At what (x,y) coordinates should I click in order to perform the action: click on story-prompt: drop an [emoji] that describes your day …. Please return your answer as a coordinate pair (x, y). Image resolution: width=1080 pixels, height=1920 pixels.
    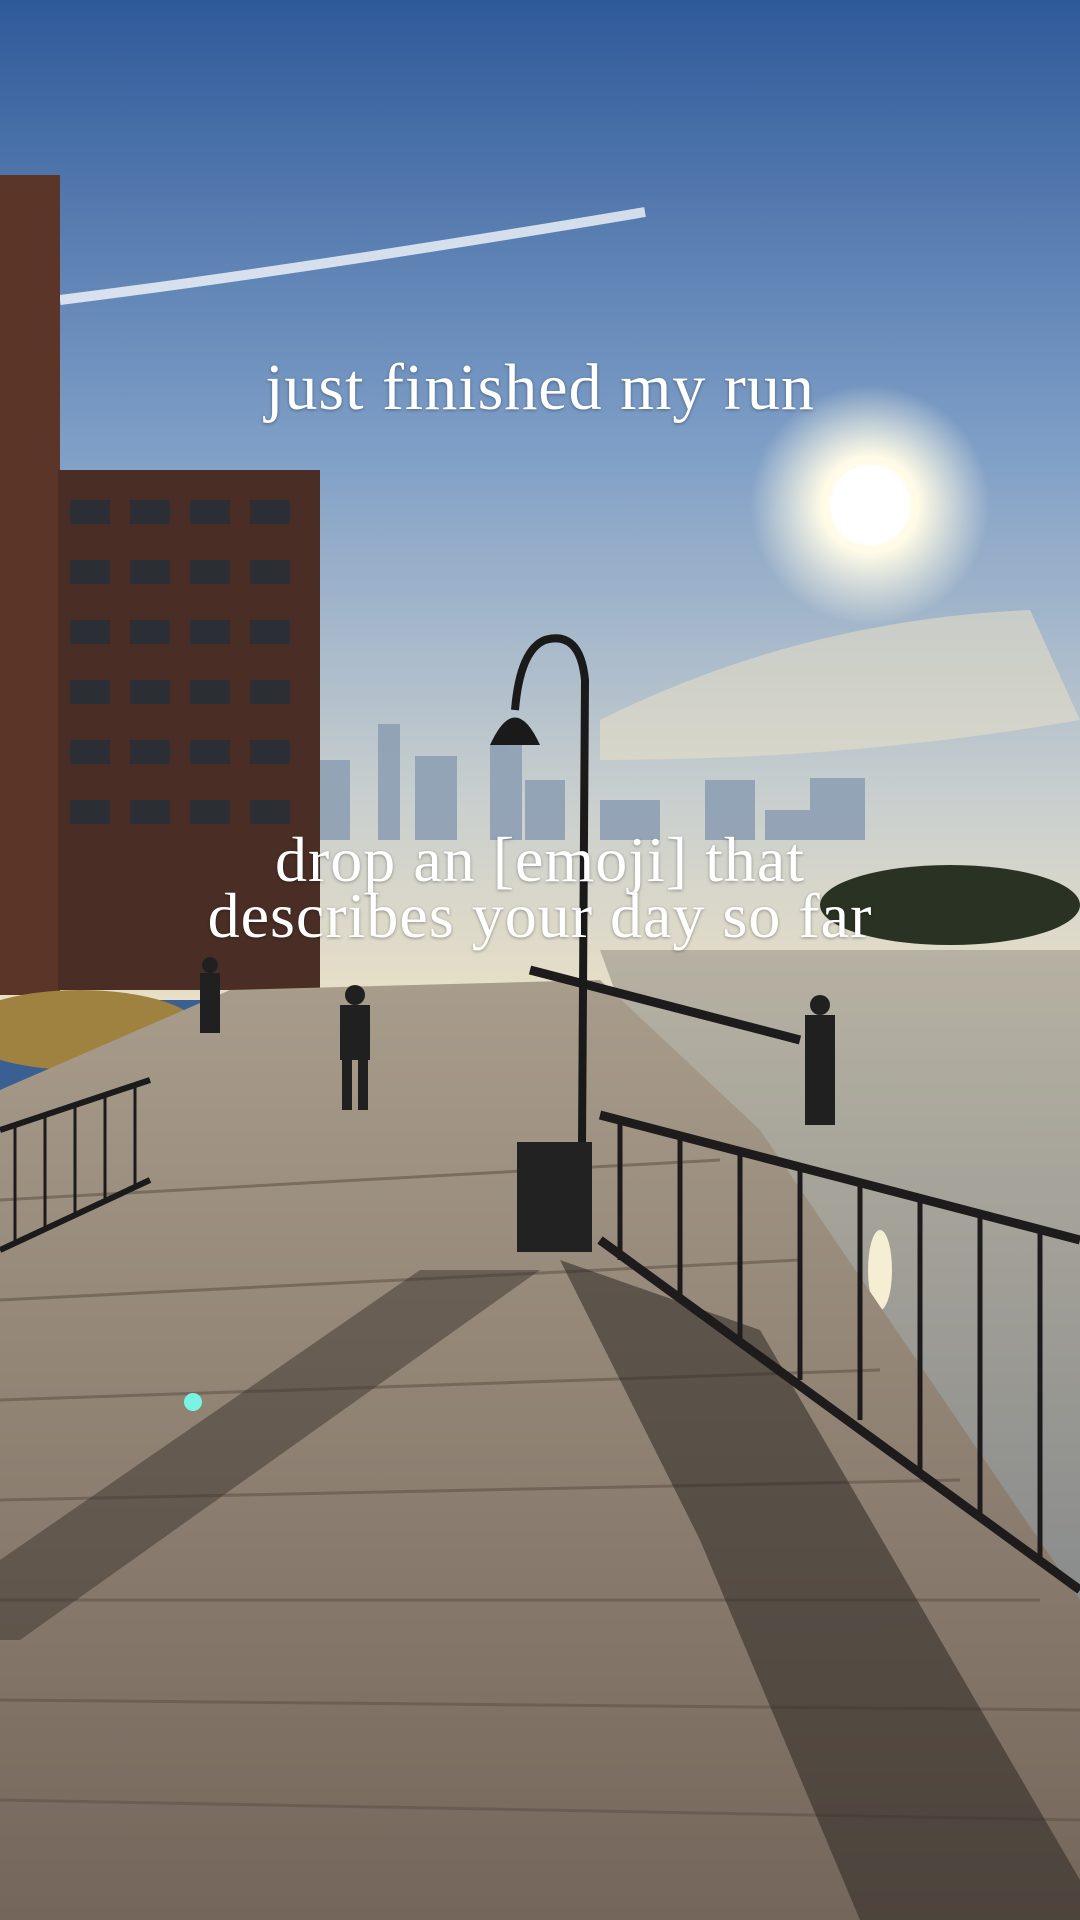
    Looking at the image, I should click on (540, 889).